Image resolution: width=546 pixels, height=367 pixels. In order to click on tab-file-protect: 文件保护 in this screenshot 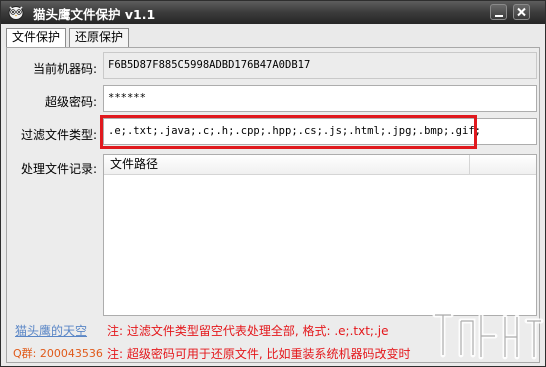, I will do `click(36, 38)`.